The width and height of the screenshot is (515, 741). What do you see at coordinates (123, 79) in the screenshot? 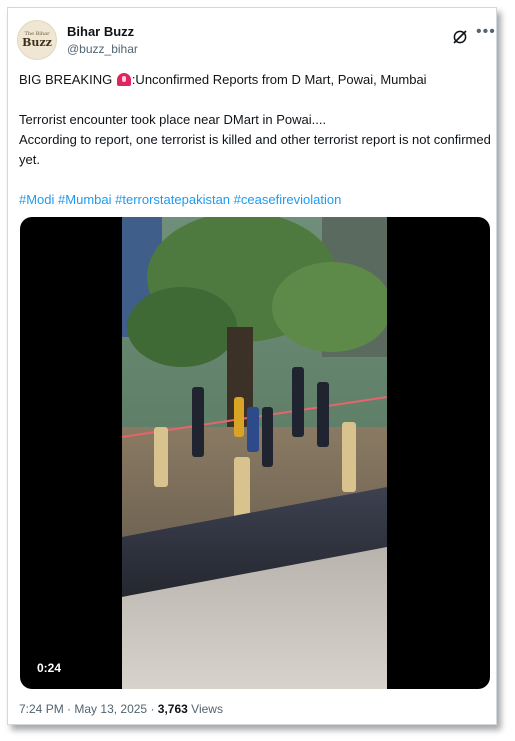
I see `rotating-light-icon` at bounding box center [123, 79].